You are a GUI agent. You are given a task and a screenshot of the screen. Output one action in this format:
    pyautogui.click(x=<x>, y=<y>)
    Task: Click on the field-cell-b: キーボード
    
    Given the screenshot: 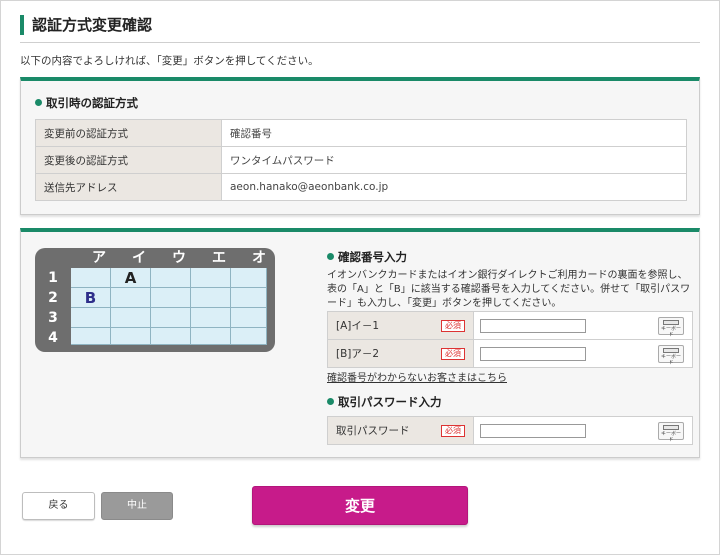 What is the action you would take?
    pyautogui.click(x=583, y=353)
    